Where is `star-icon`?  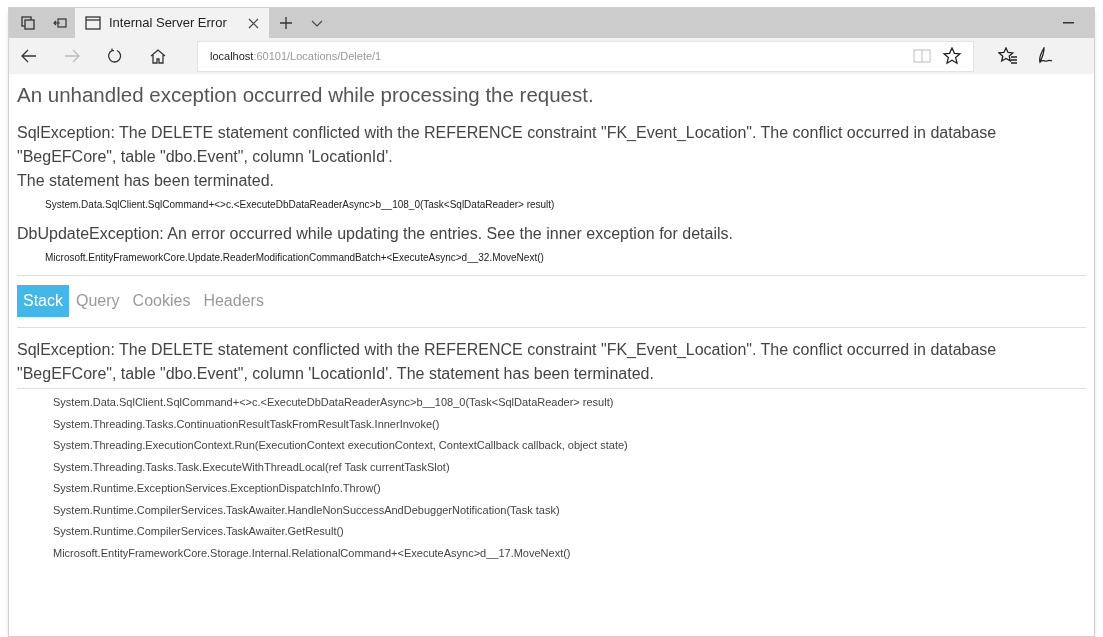
star-icon is located at coordinates (952, 56).